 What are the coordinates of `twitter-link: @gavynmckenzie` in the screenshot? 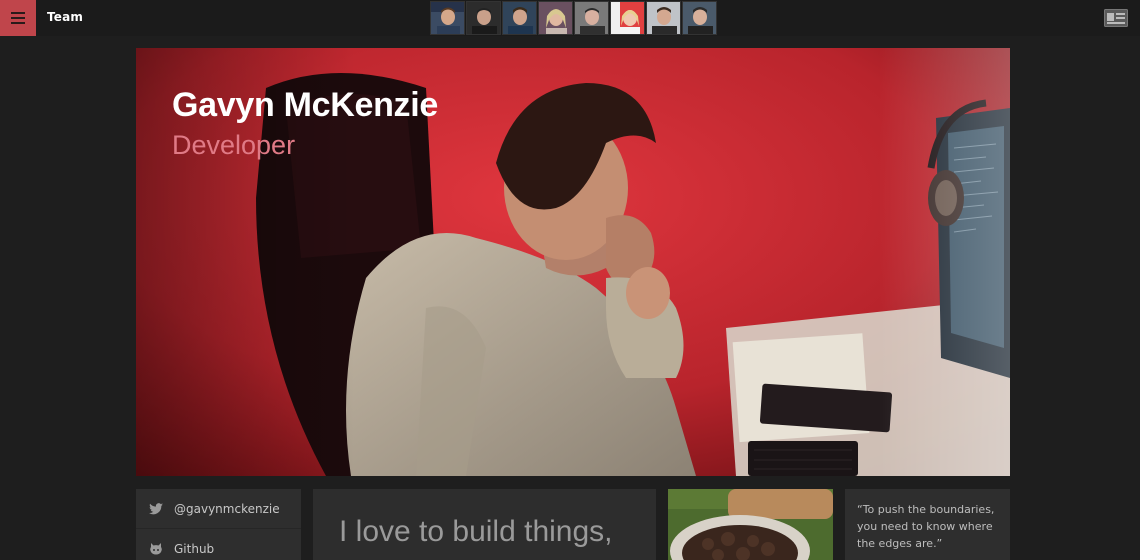 It's located at (218, 509).